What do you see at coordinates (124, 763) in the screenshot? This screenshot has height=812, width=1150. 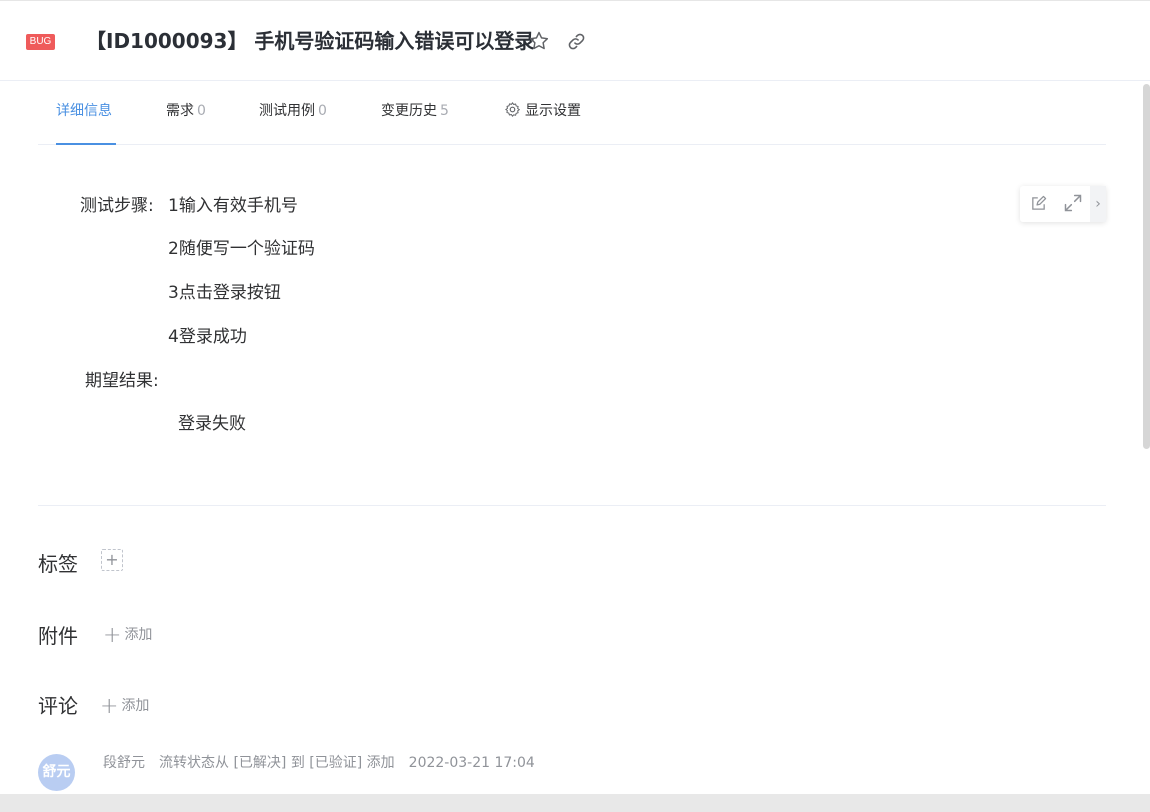 I see `activity-user: 段舒元` at bounding box center [124, 763].